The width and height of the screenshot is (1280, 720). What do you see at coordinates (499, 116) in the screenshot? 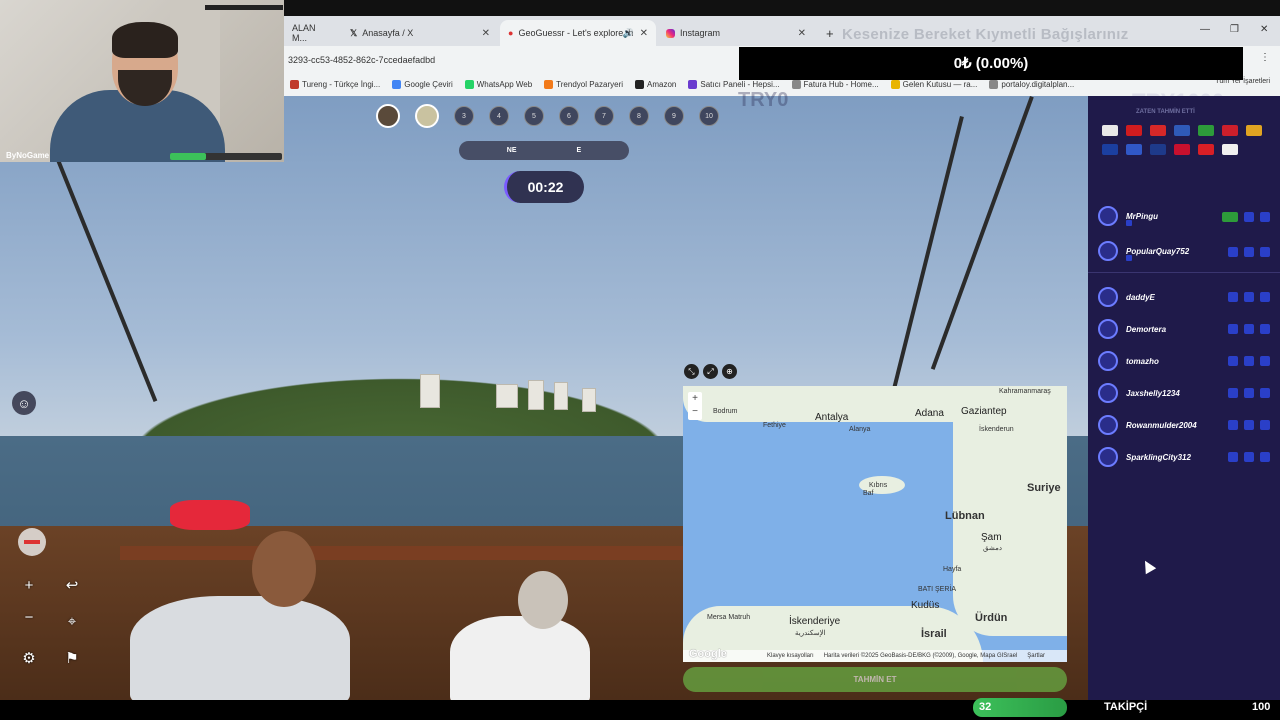
I see `round-indicator: 4` at bounding box center [499, 116].